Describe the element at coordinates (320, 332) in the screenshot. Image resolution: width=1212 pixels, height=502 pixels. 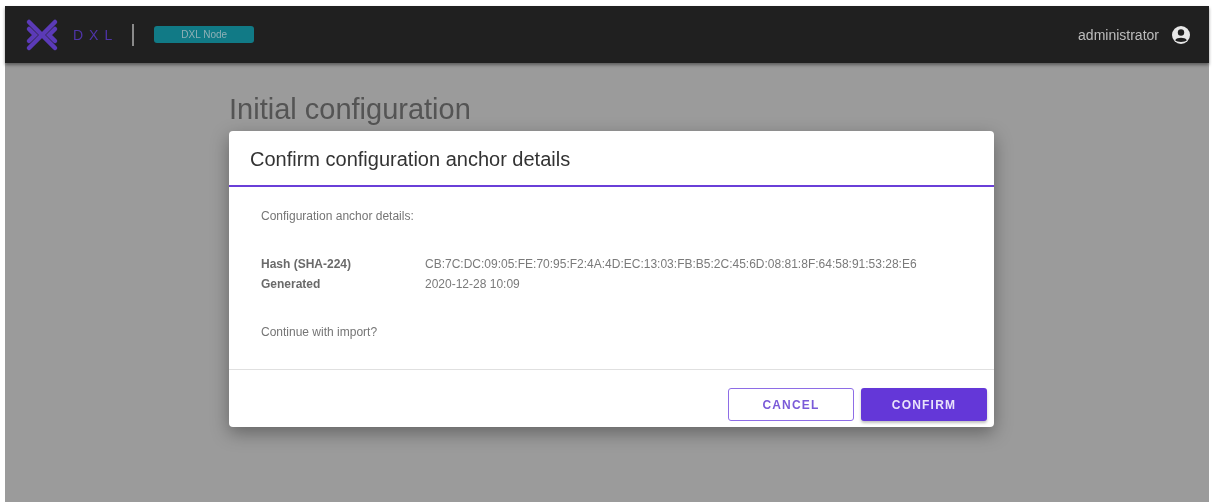
I see `question-text: Continue with import?` at that location.